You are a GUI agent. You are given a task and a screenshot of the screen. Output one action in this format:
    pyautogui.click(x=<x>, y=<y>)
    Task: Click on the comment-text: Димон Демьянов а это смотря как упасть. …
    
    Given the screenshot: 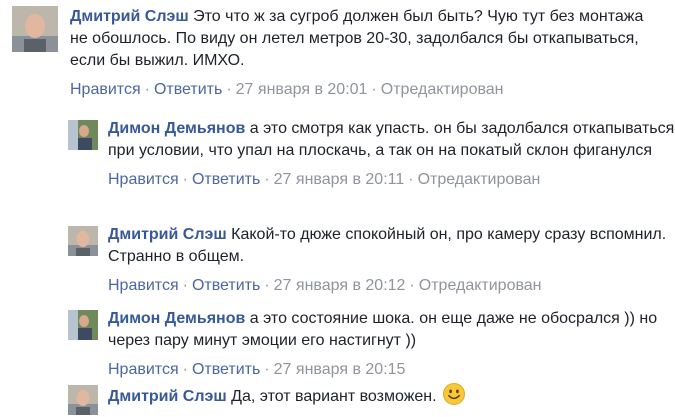 What is the action you would take?
    pyautogui.click(x=391, y=140)
    